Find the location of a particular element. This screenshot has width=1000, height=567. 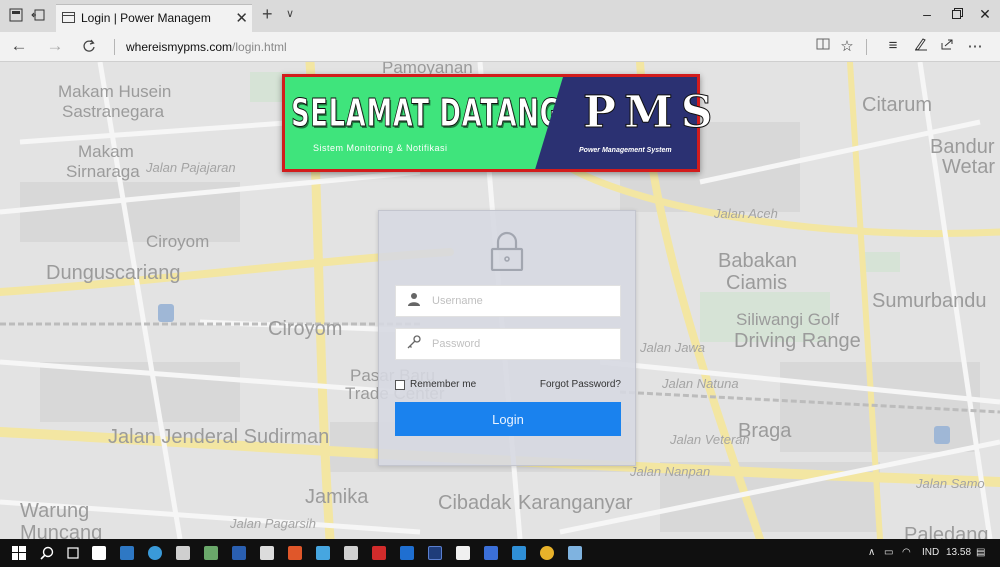

photoshop-icon is located at coordinates (435, 553).